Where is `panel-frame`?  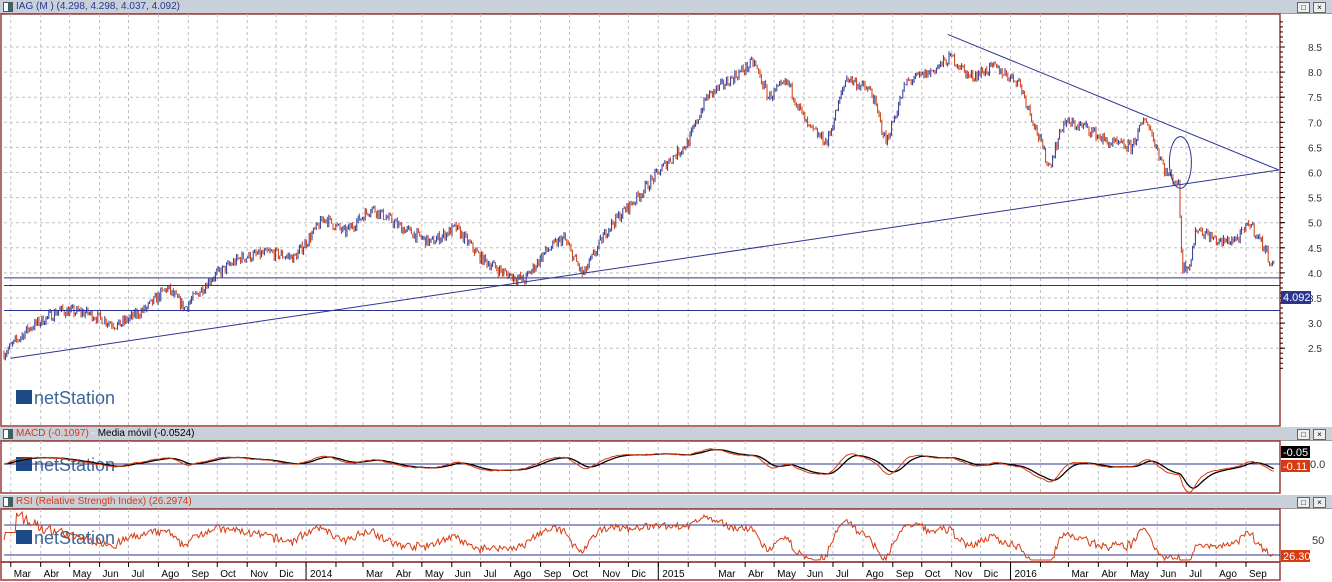
panel-frame is located at coordinates (640, 467).